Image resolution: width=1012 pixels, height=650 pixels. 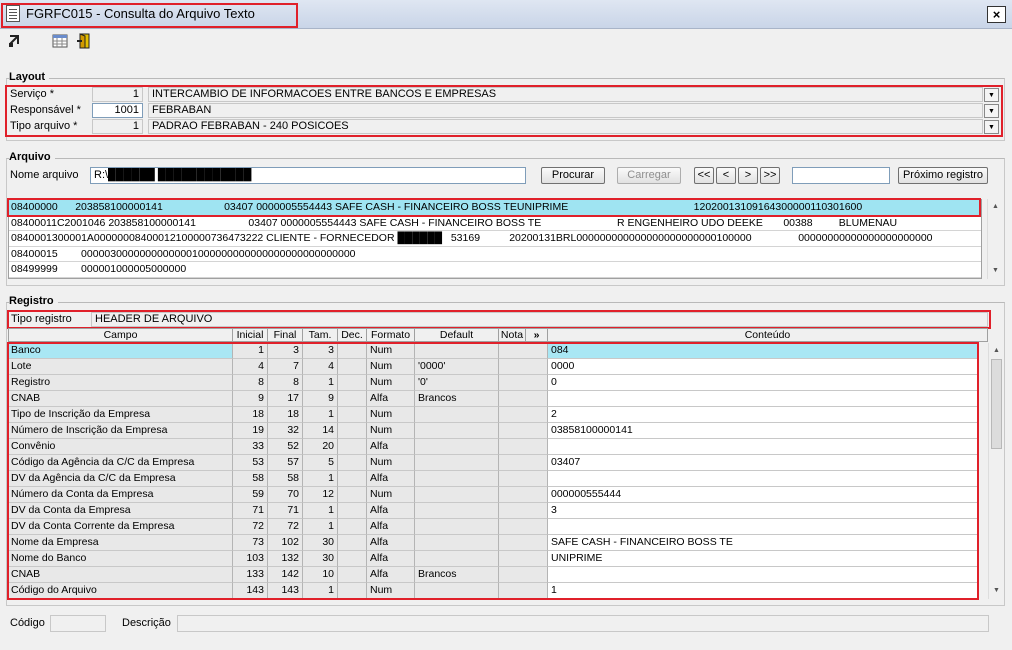 What do you see at coordinates (763, 591) in the screenshot?
I see `cell-conteudo: 1` at bounding box center [763, 591].